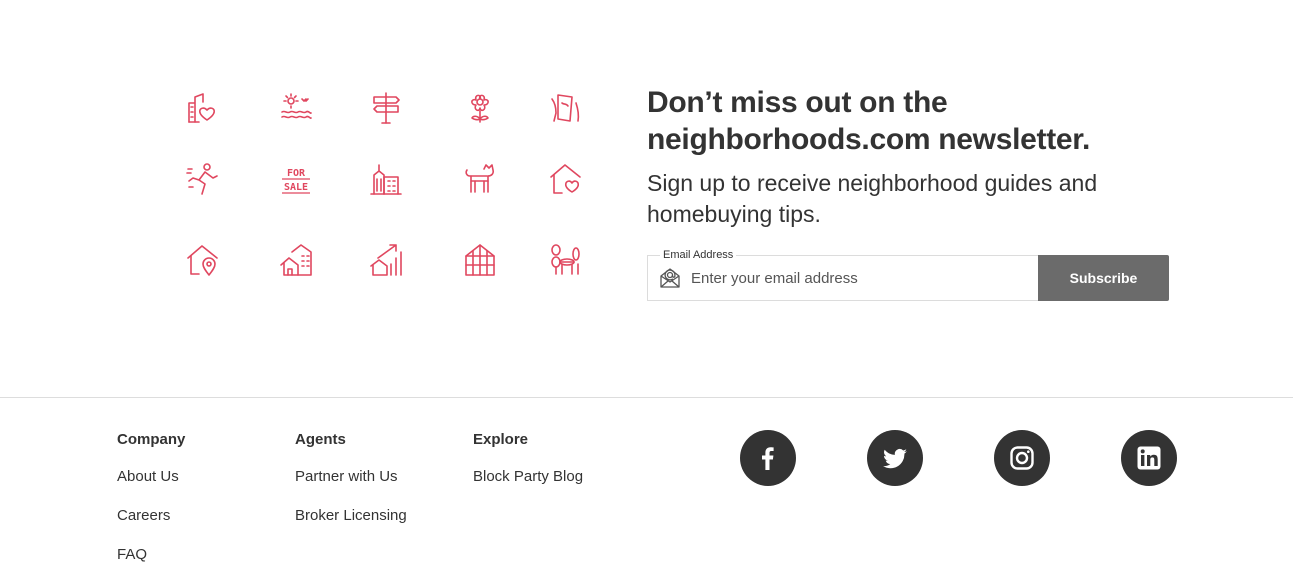 This screenshot has width=1293, height=584. I want to click on houses-icon, so click(296, 260).